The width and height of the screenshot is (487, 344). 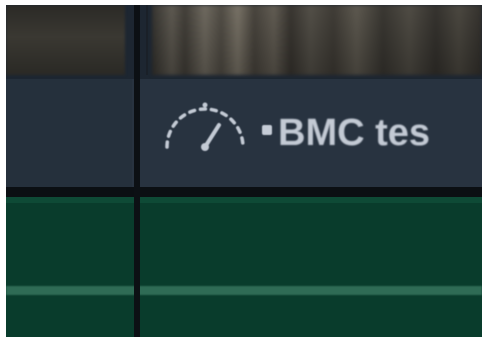 I want to click on clip-title: BMC tes, so click(x=354, y=133).